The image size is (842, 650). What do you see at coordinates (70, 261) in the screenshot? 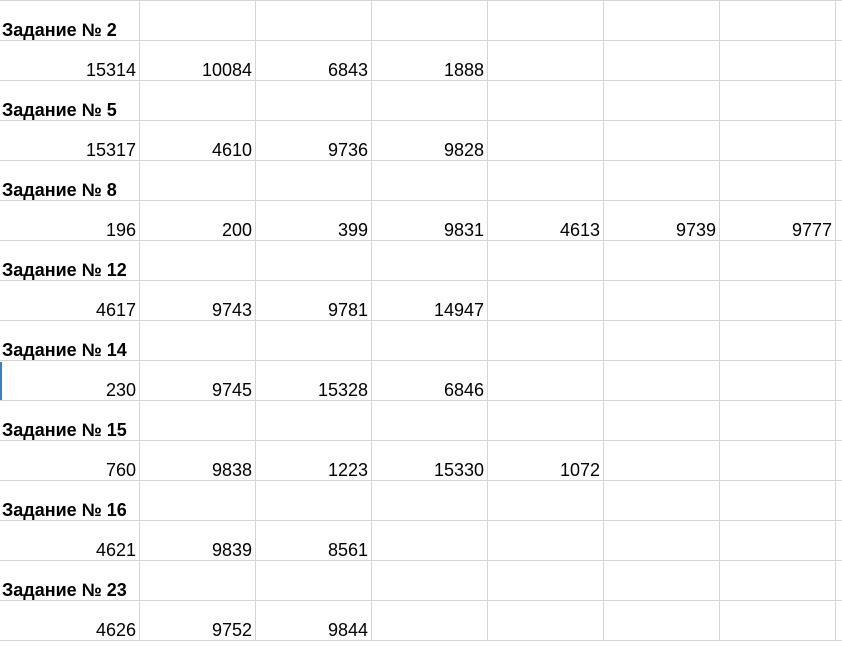
I see `task-label-cell: Задание № 12` at bounding box center [70, 261].